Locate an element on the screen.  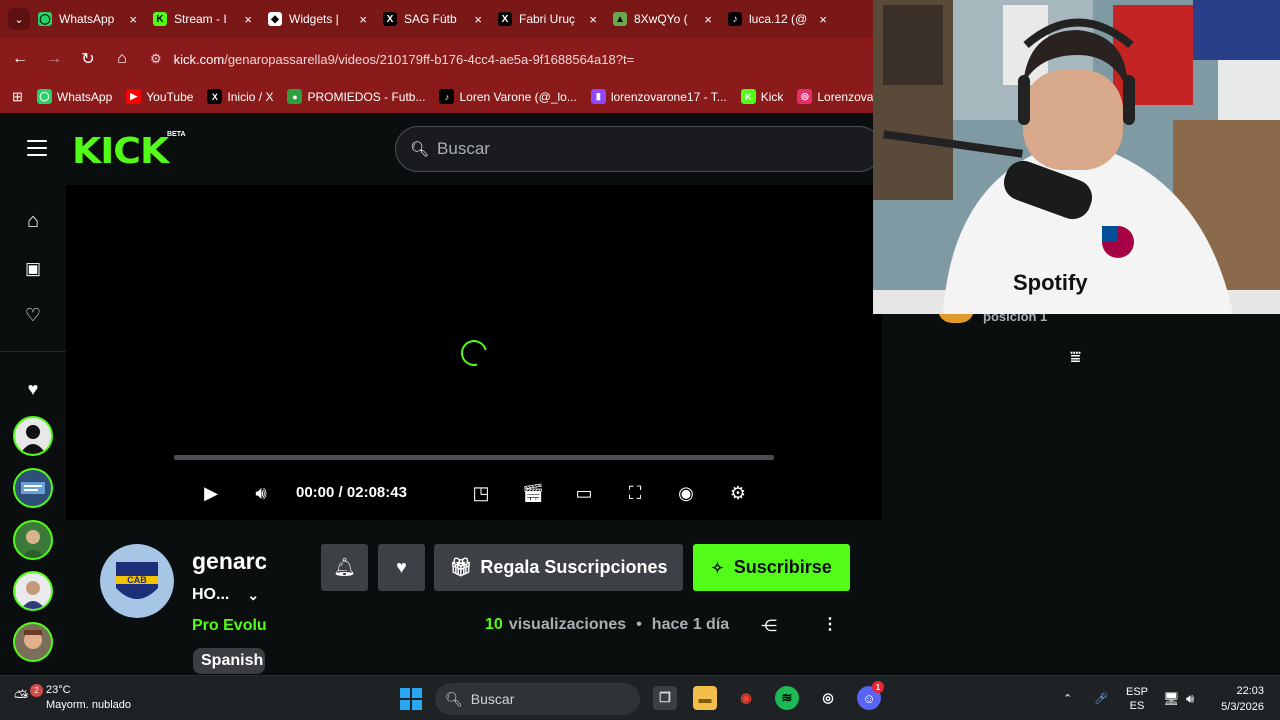
microphone-icon: 🎤︎ is located at coordinates (1101, 698).